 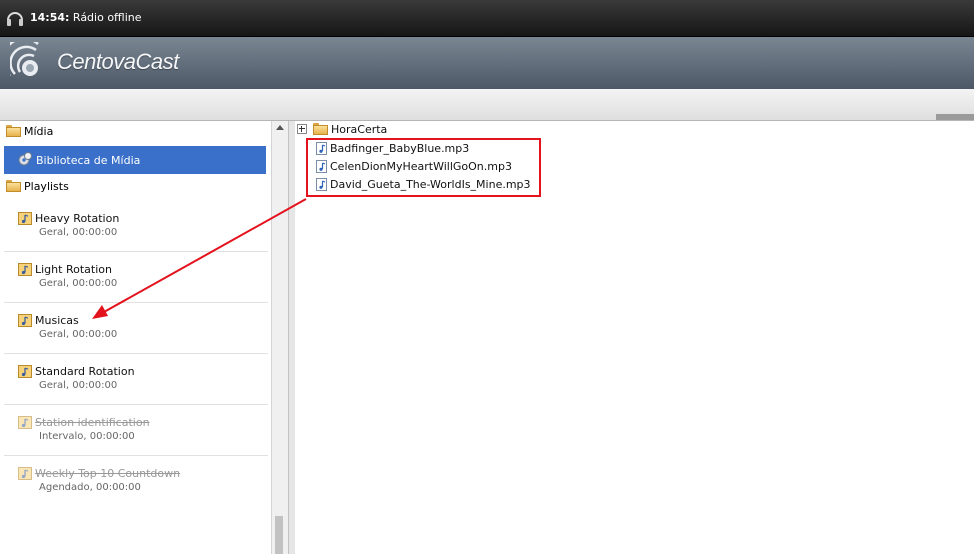 What do you see at coordinates (136, 226) in the screenshot?
I see `playlist-row: Heavy Rotation Geral, 00:00:00` at bounding box center [136, 226].